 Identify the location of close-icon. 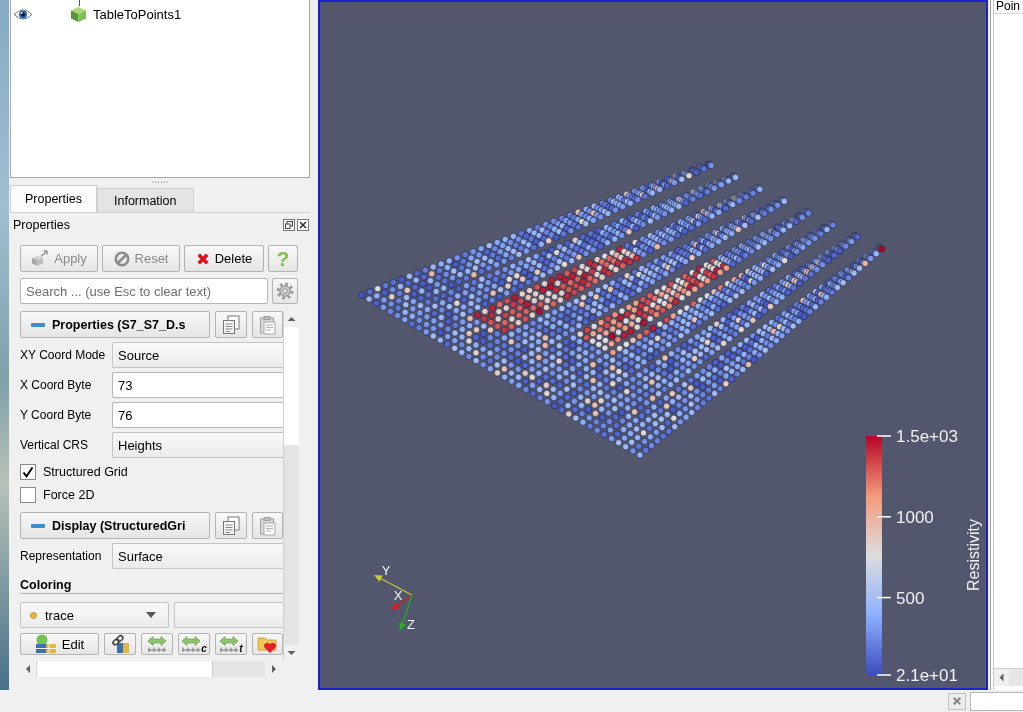
(303, 225).